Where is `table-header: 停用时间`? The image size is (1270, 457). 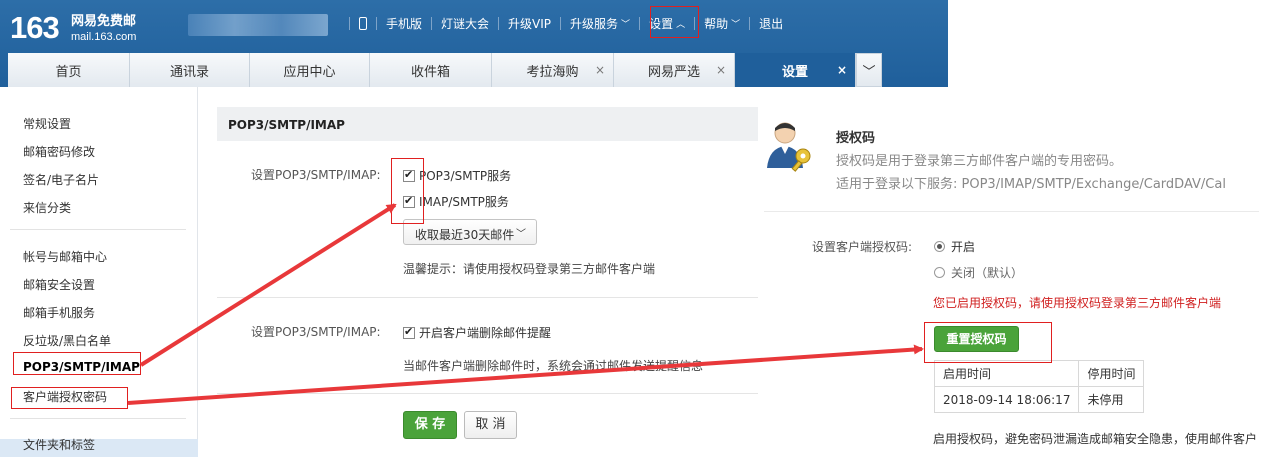 table-header: 停用时间 is located at coordinates (1111, 373).